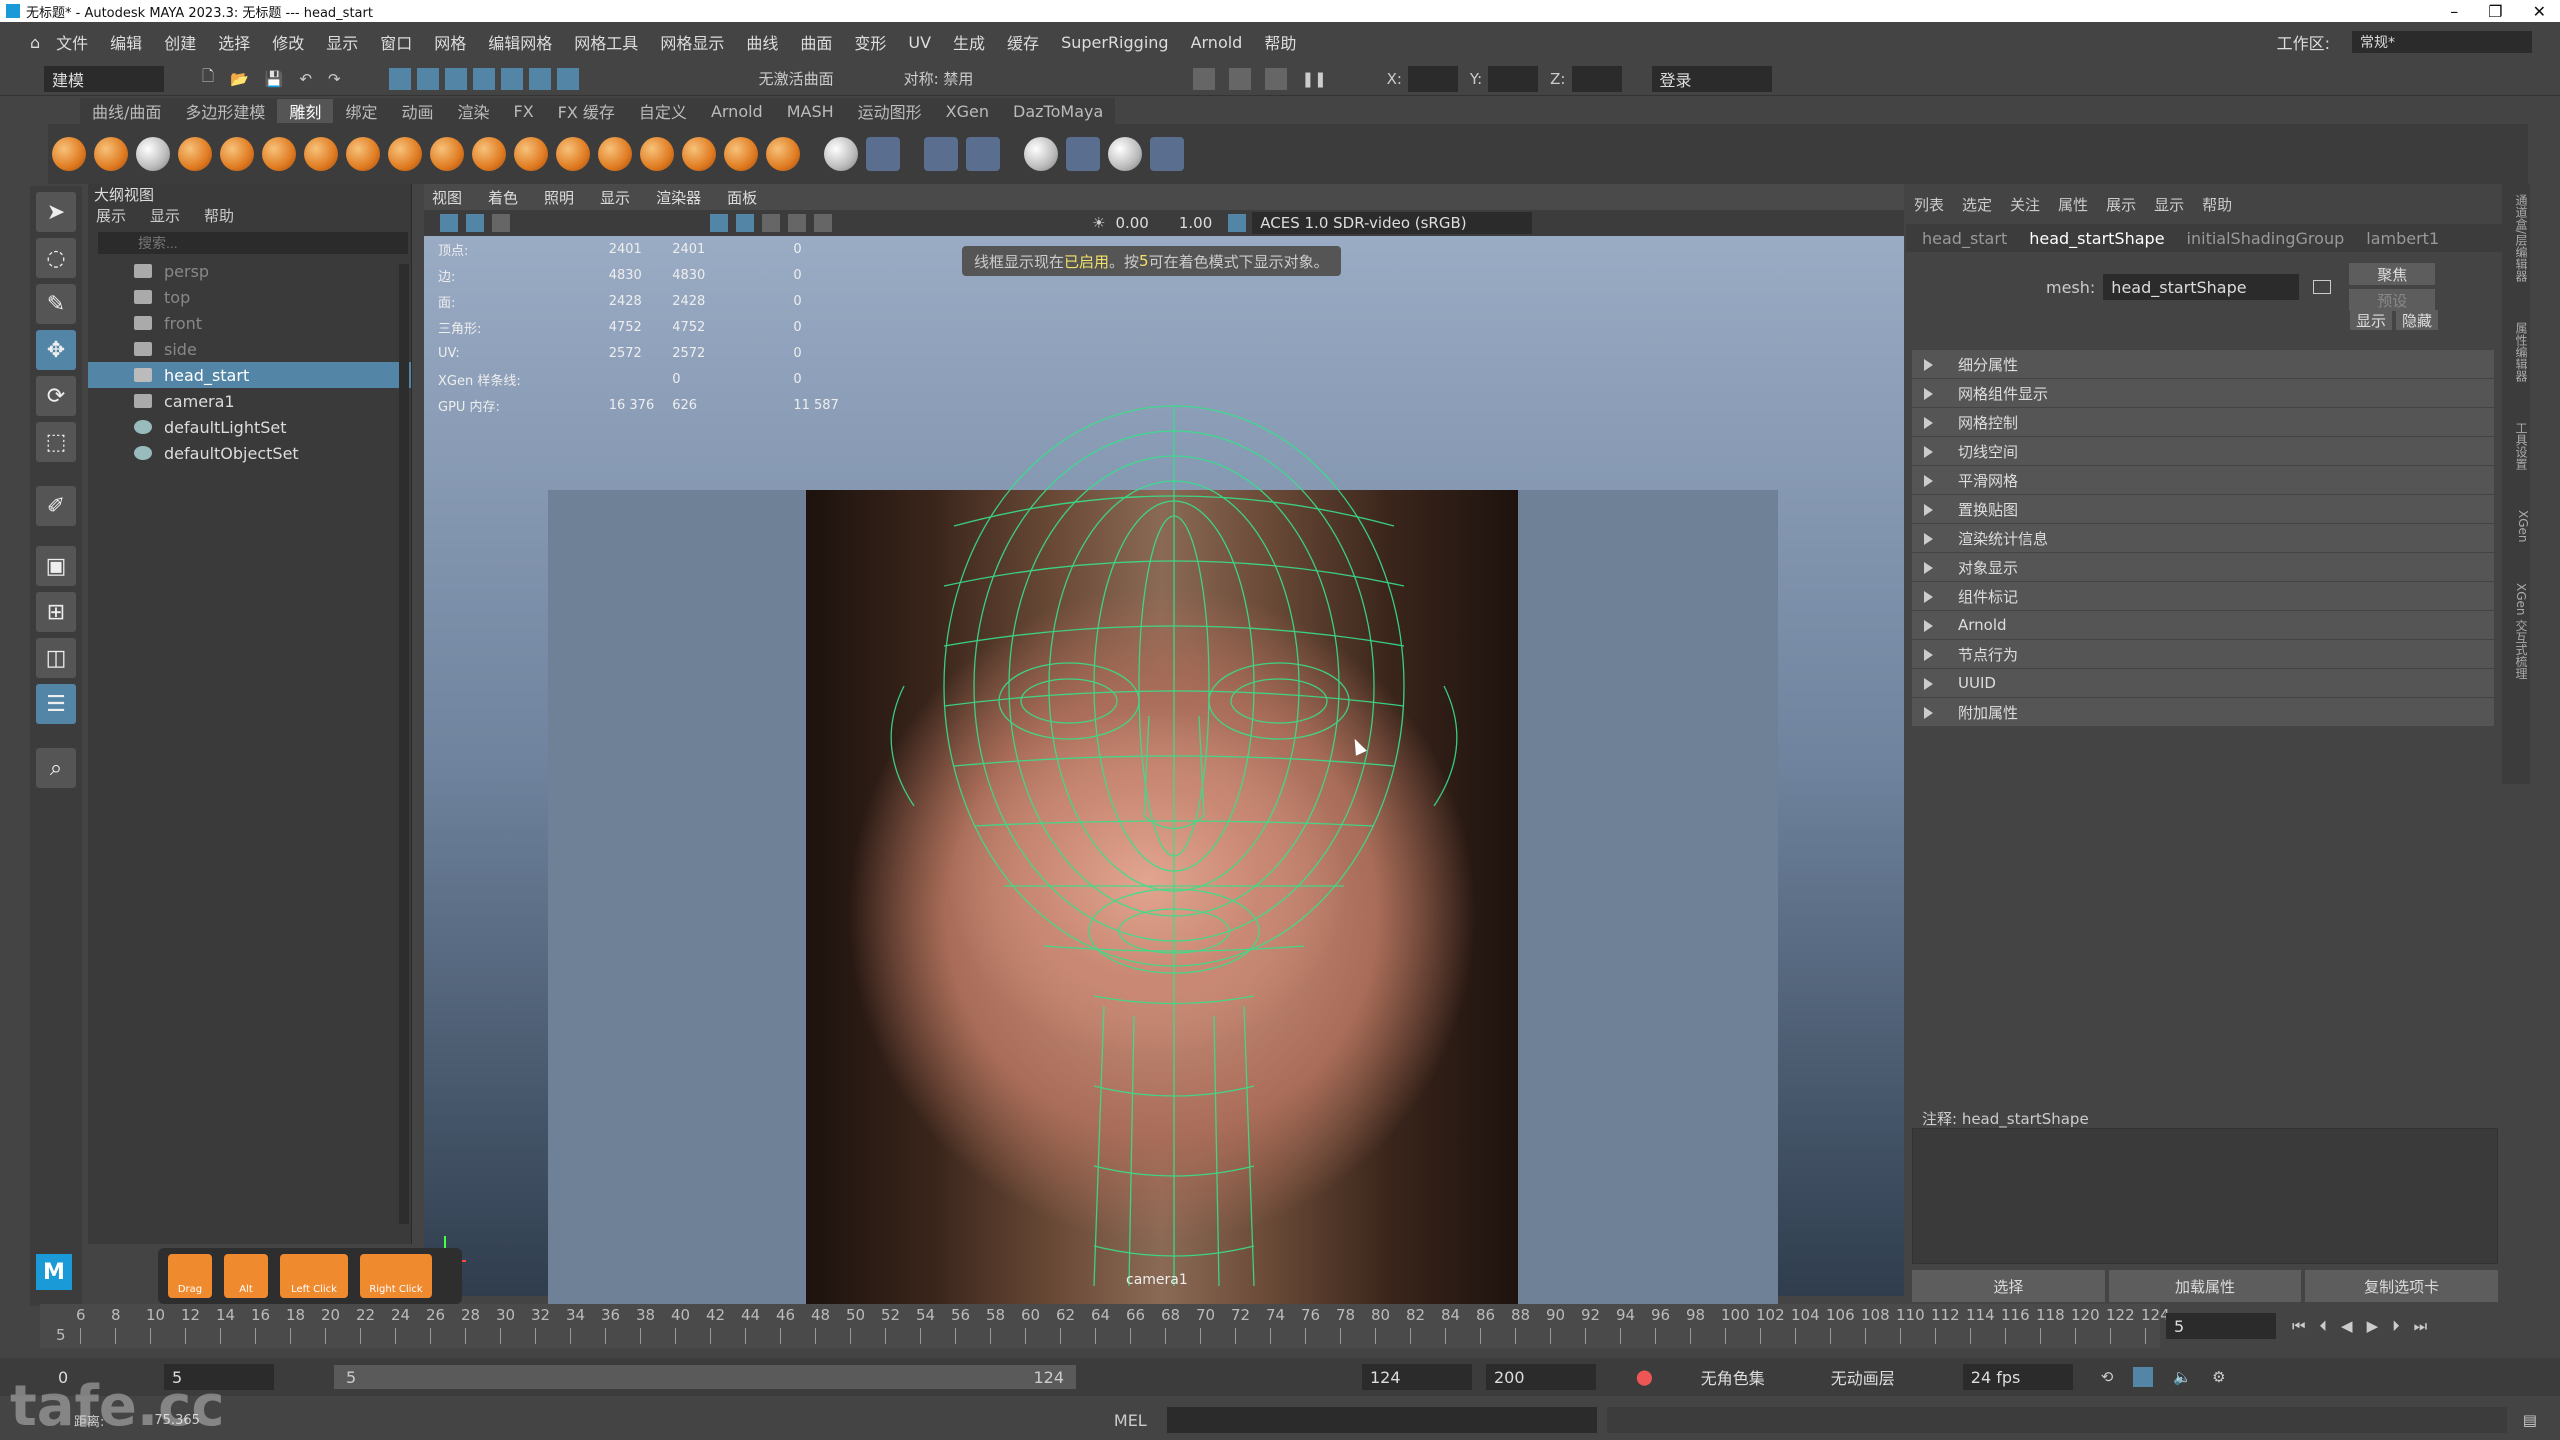  Describe the element at coordinates (180, 42) in the screenshot. I see `menu-create: 创建` at that location.